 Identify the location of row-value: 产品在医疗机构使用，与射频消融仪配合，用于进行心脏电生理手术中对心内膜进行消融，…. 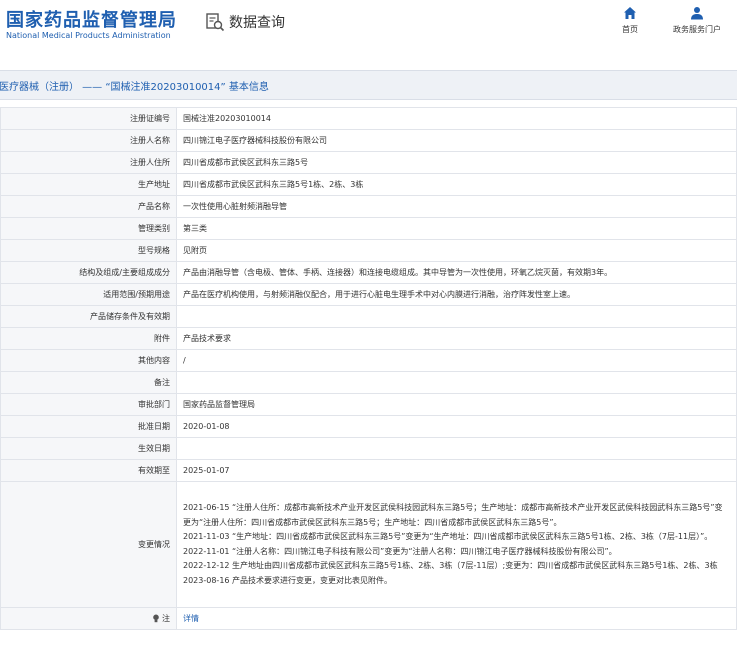
(456, 294).